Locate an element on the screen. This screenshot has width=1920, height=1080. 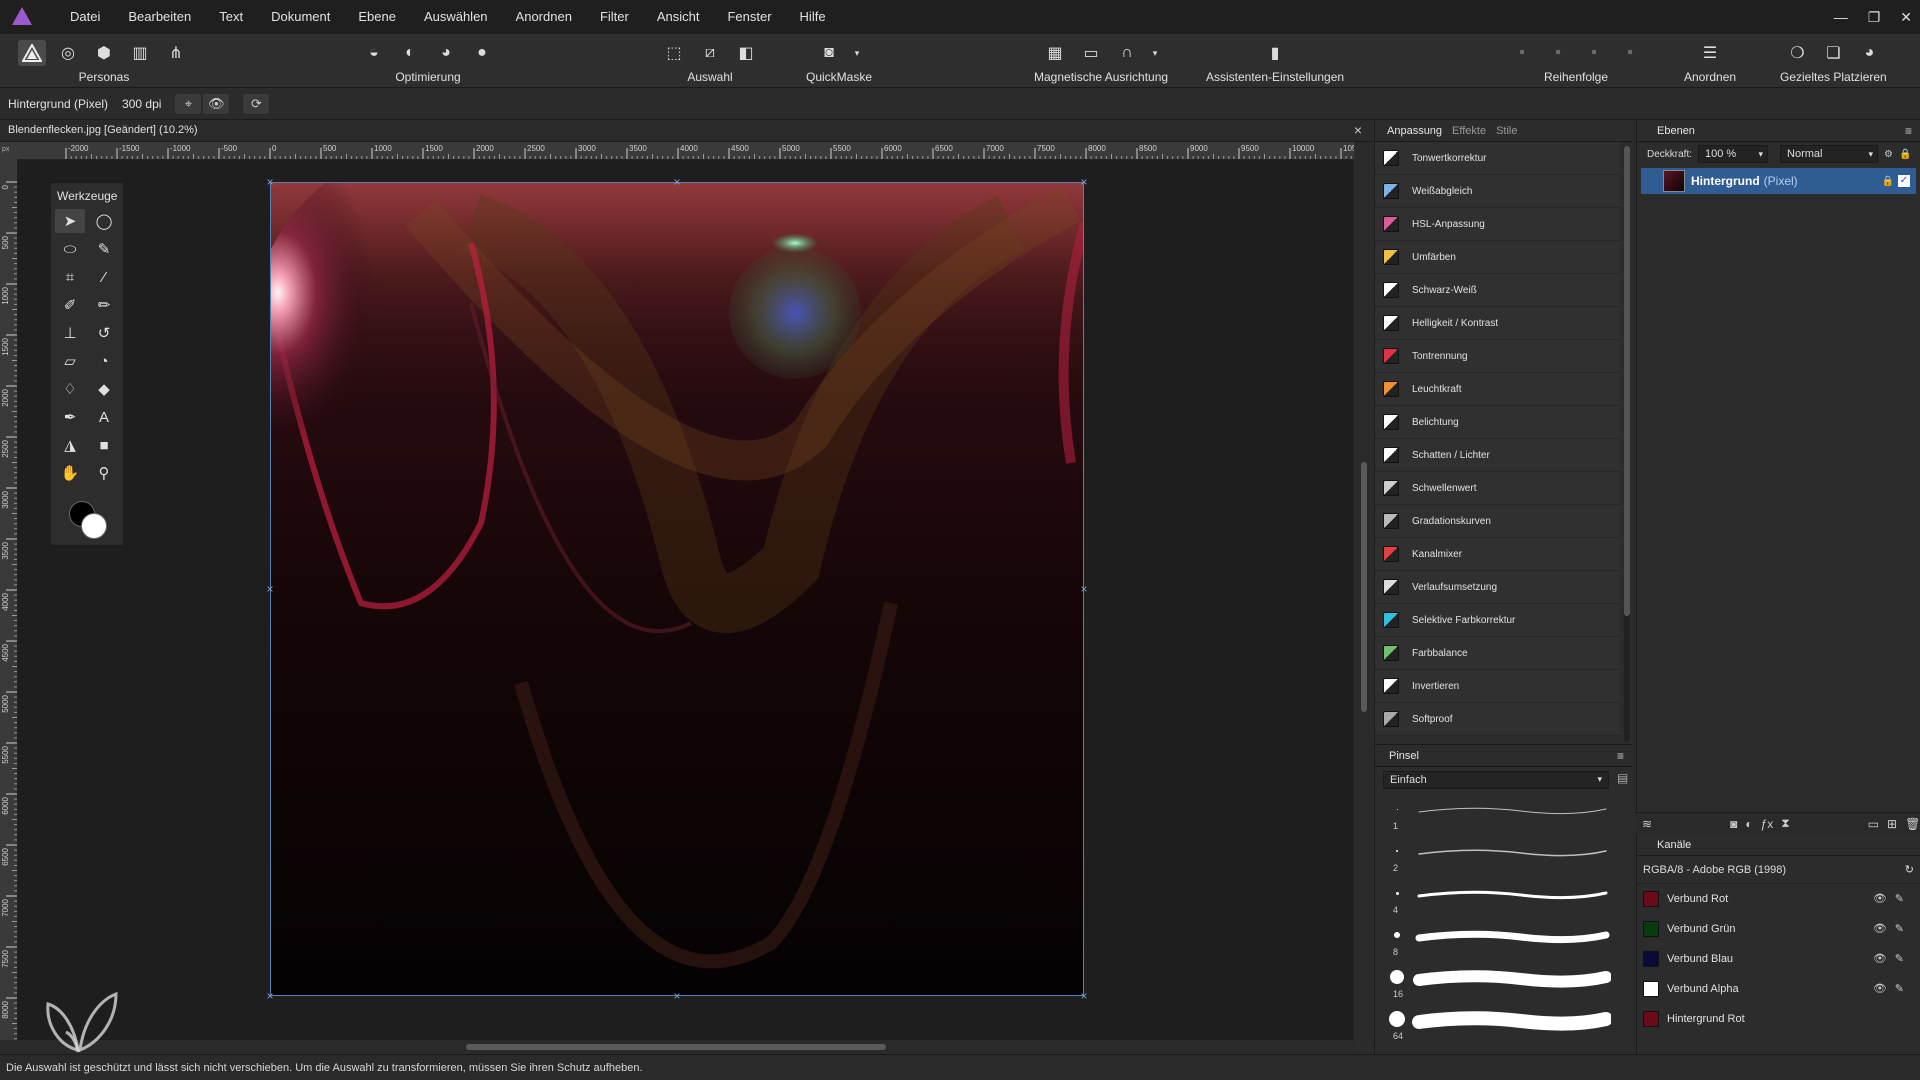
deselect-icon: ⧄ is located at coordinates (710, 53).